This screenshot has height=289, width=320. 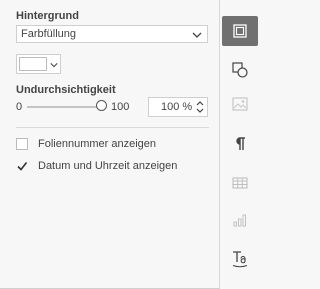 I want to click on text-art-settings-icon, so click(x=240, y=259).